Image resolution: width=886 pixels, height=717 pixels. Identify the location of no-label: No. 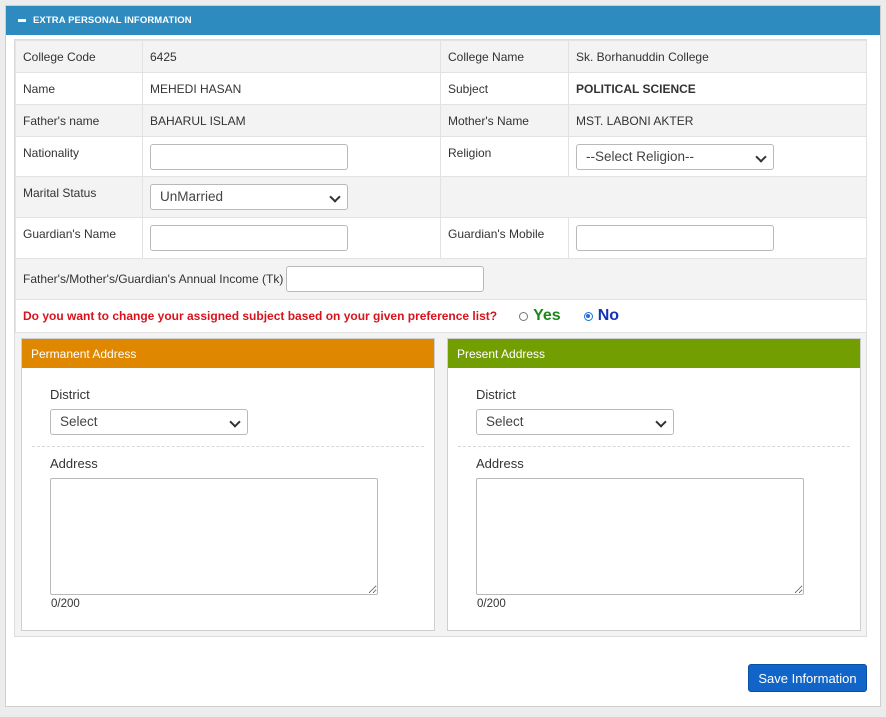
(608, 316).